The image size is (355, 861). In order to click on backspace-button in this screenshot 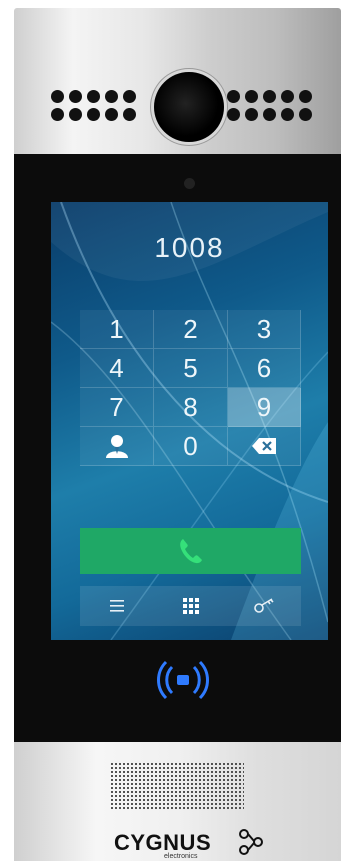, I will do `click(264, 446)`.